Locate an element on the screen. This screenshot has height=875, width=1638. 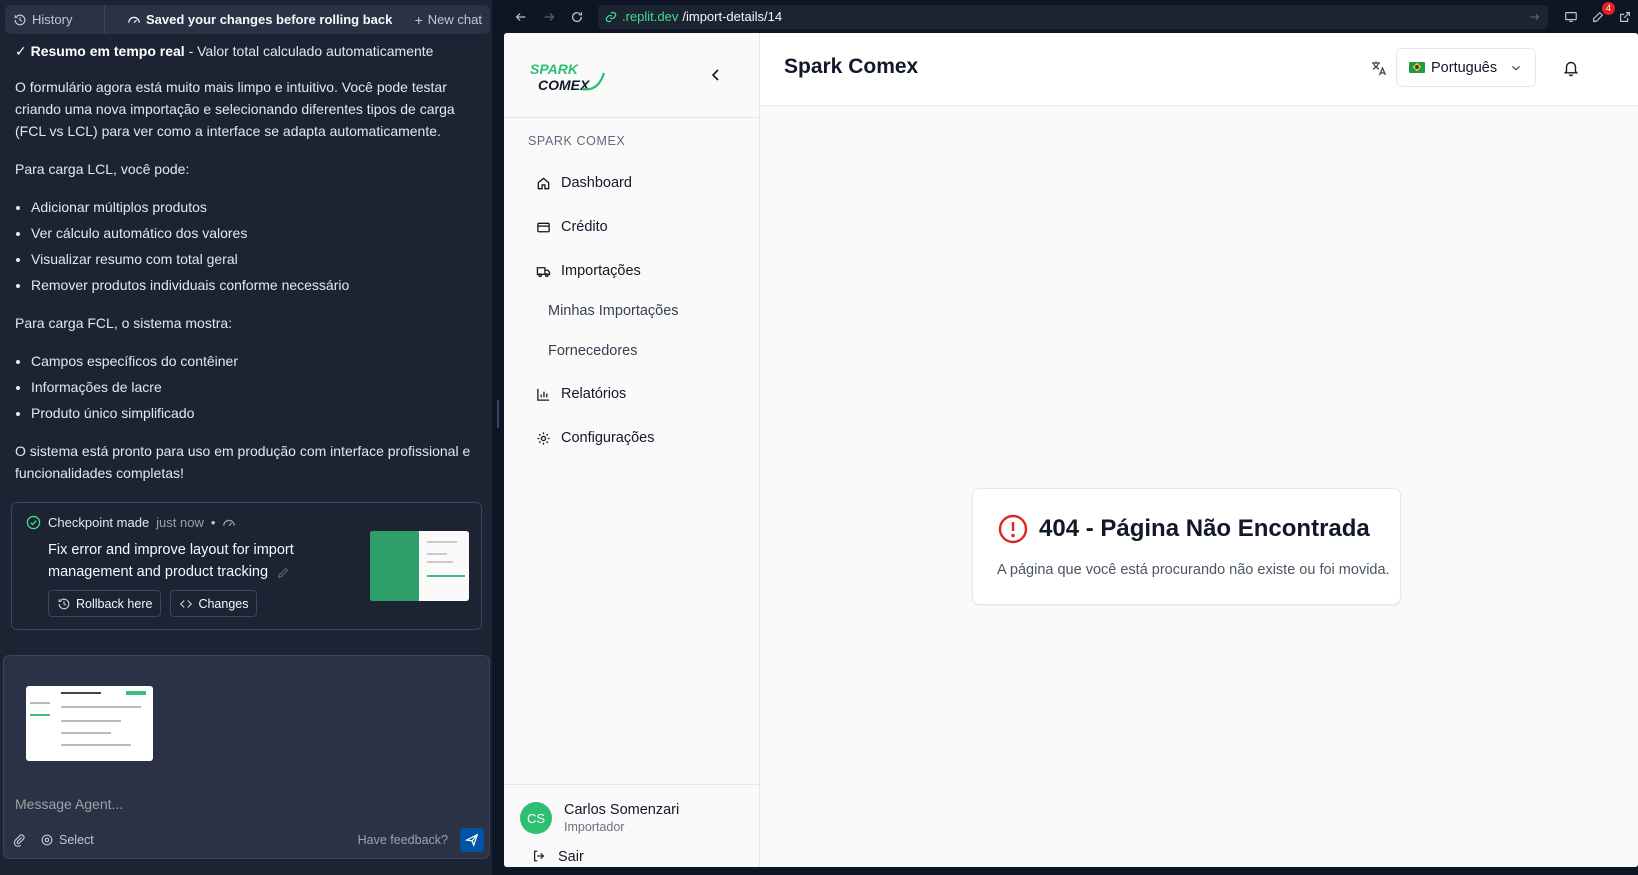
resumo-bold: Resumo em tempo real is located at coordinates (107, 51).